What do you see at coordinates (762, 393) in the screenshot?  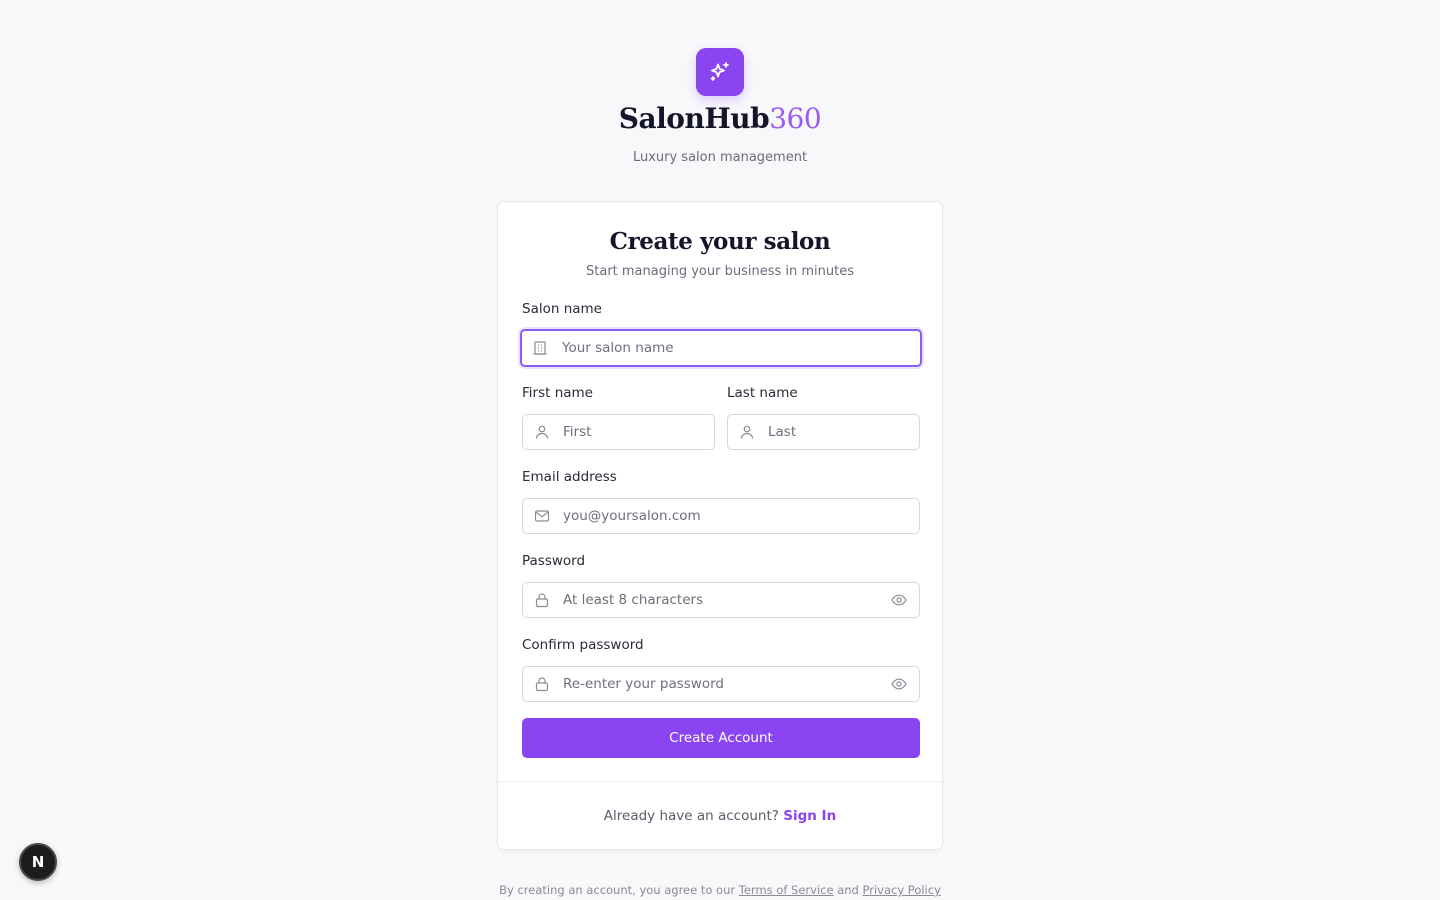 I see `last-name-label: Last name` at bounding box center [762, 393].